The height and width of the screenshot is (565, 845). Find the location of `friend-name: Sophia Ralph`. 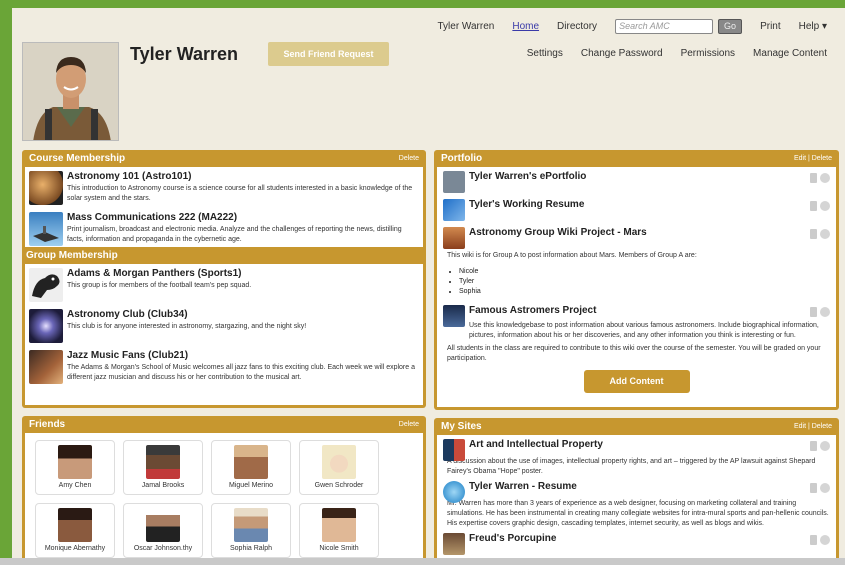

friend-name: Sophia Ralph is located at coordinates (251, 548).